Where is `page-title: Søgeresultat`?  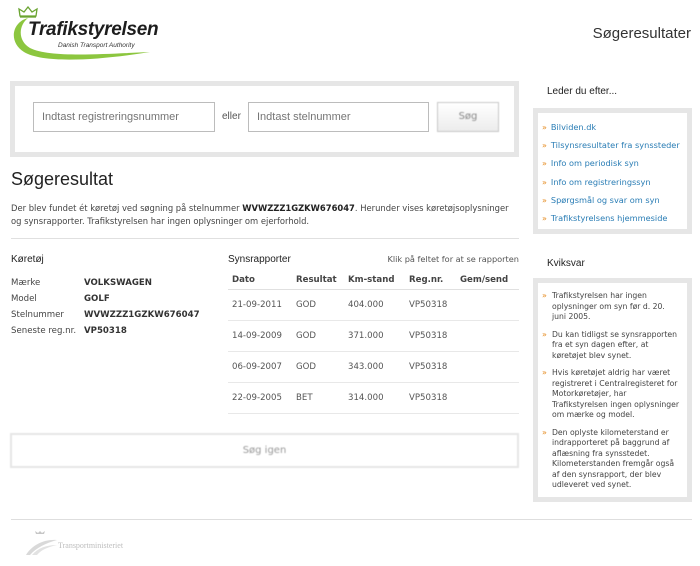 page-title: Søgeresultat is located at coordinates (62, 179).